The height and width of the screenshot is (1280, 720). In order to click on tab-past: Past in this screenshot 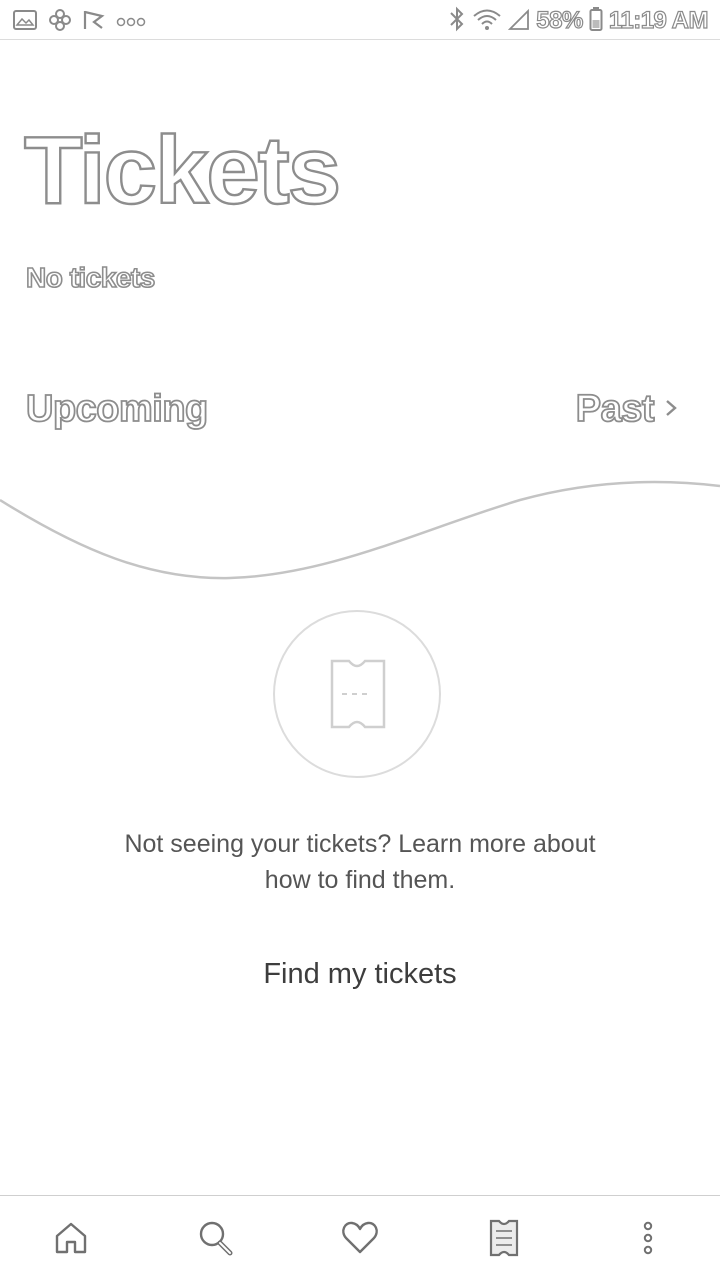, I will do `click(626, 409)`.